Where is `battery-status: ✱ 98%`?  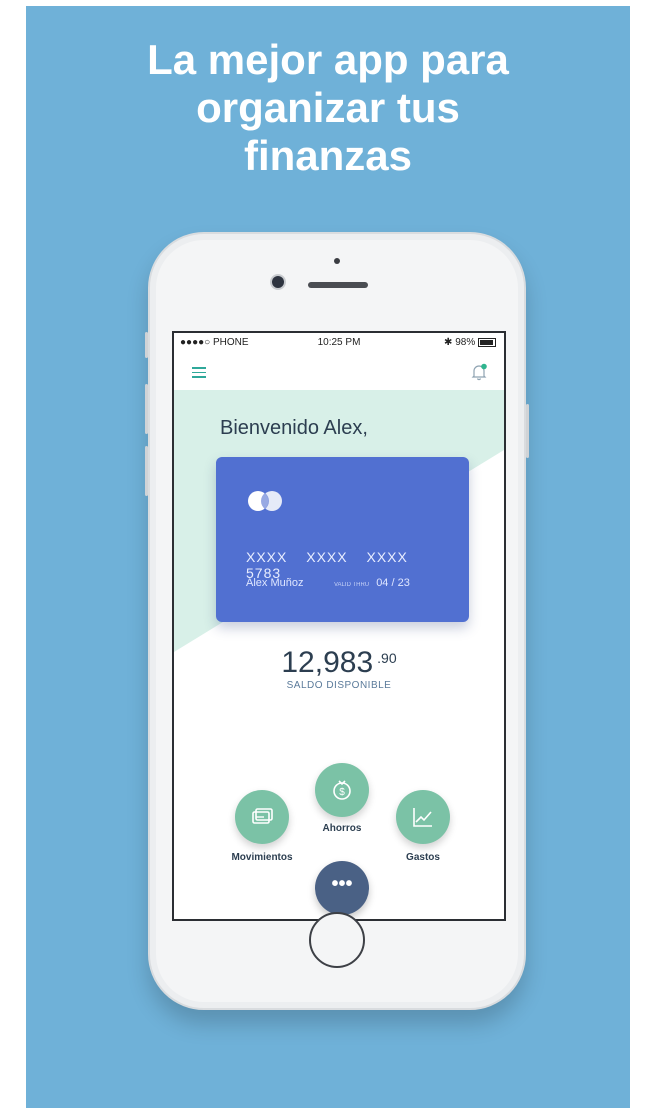
battery-status: ✱ 98% is located at coordinates (470, 342).